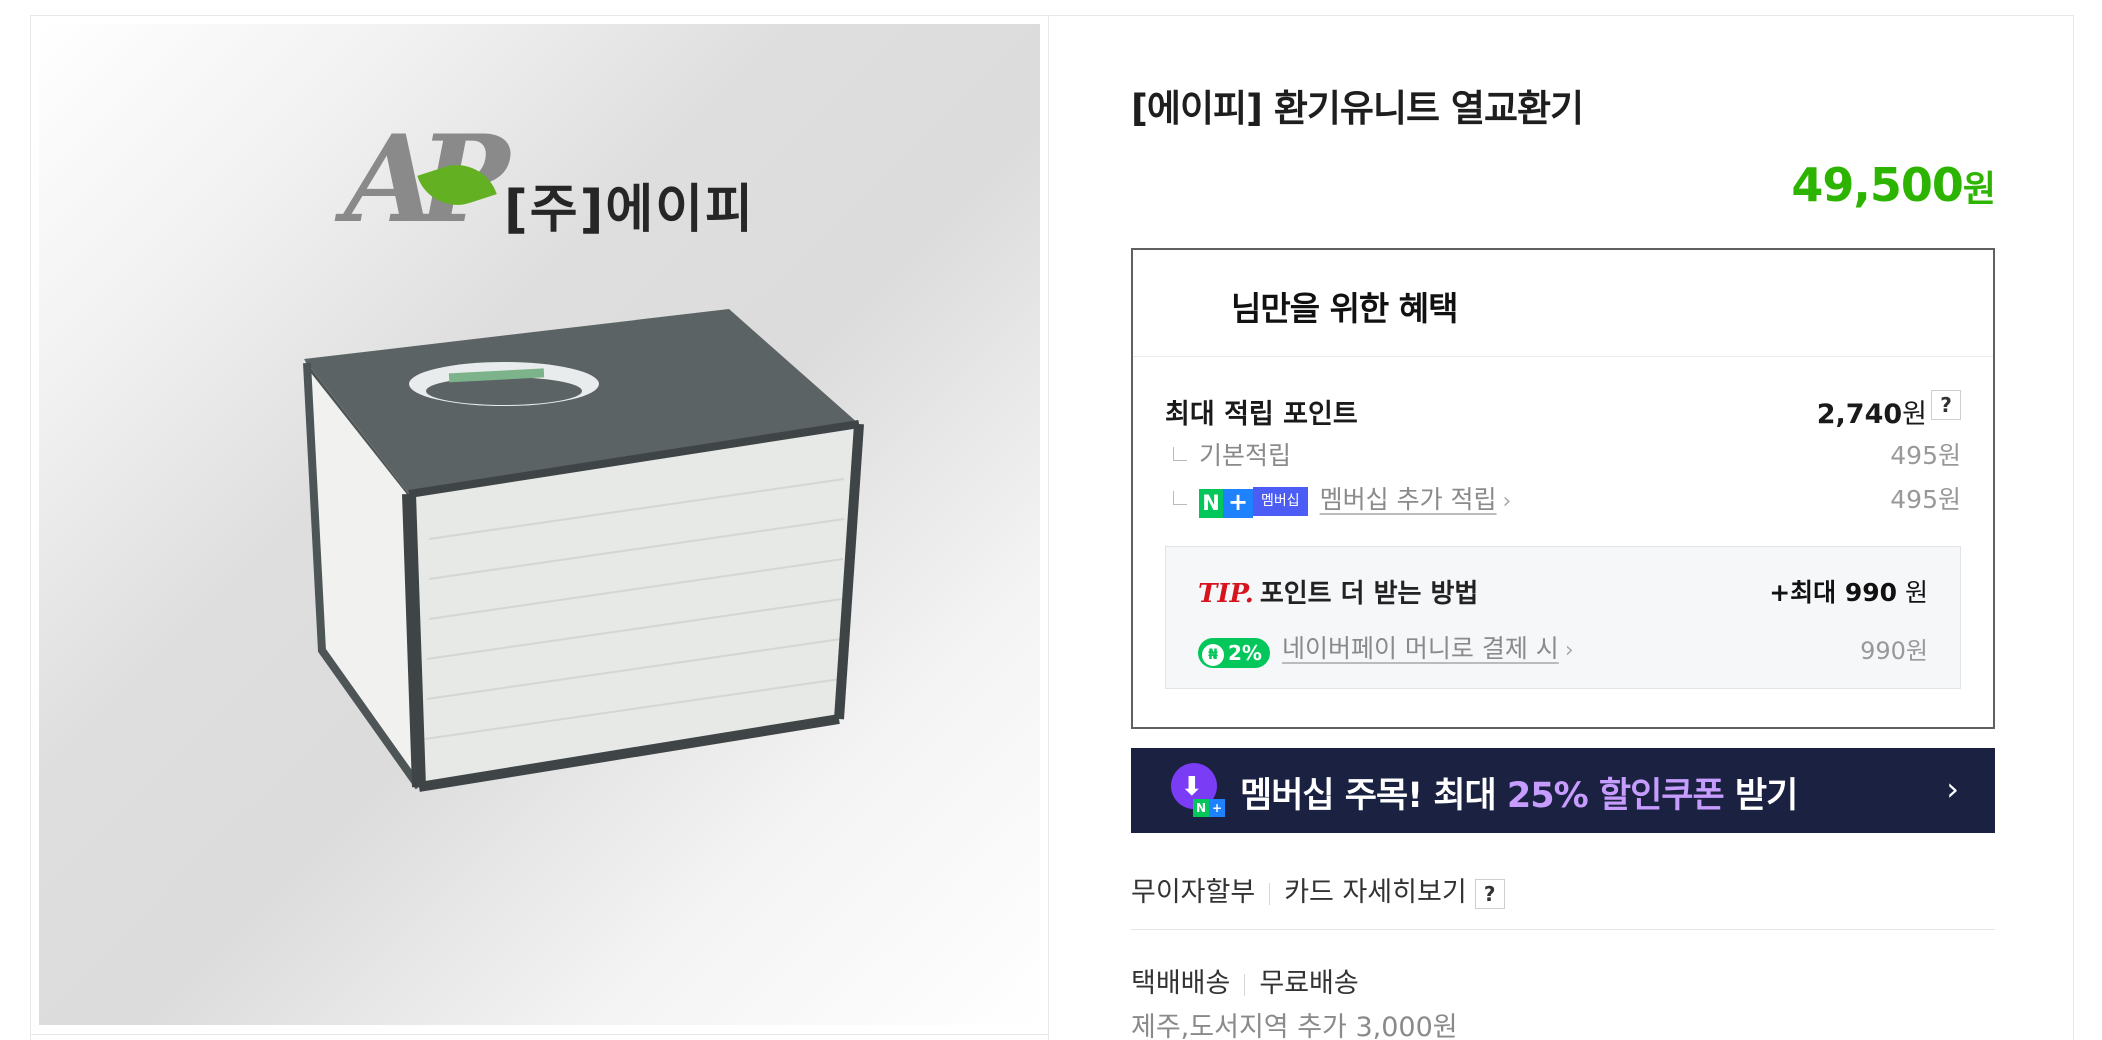  Describe the element at coordinates (1563, 591) in the screenshot. I see `tip-header-row: TIP. 포인트 더 받는 방법 +최대 990 원` at that location.